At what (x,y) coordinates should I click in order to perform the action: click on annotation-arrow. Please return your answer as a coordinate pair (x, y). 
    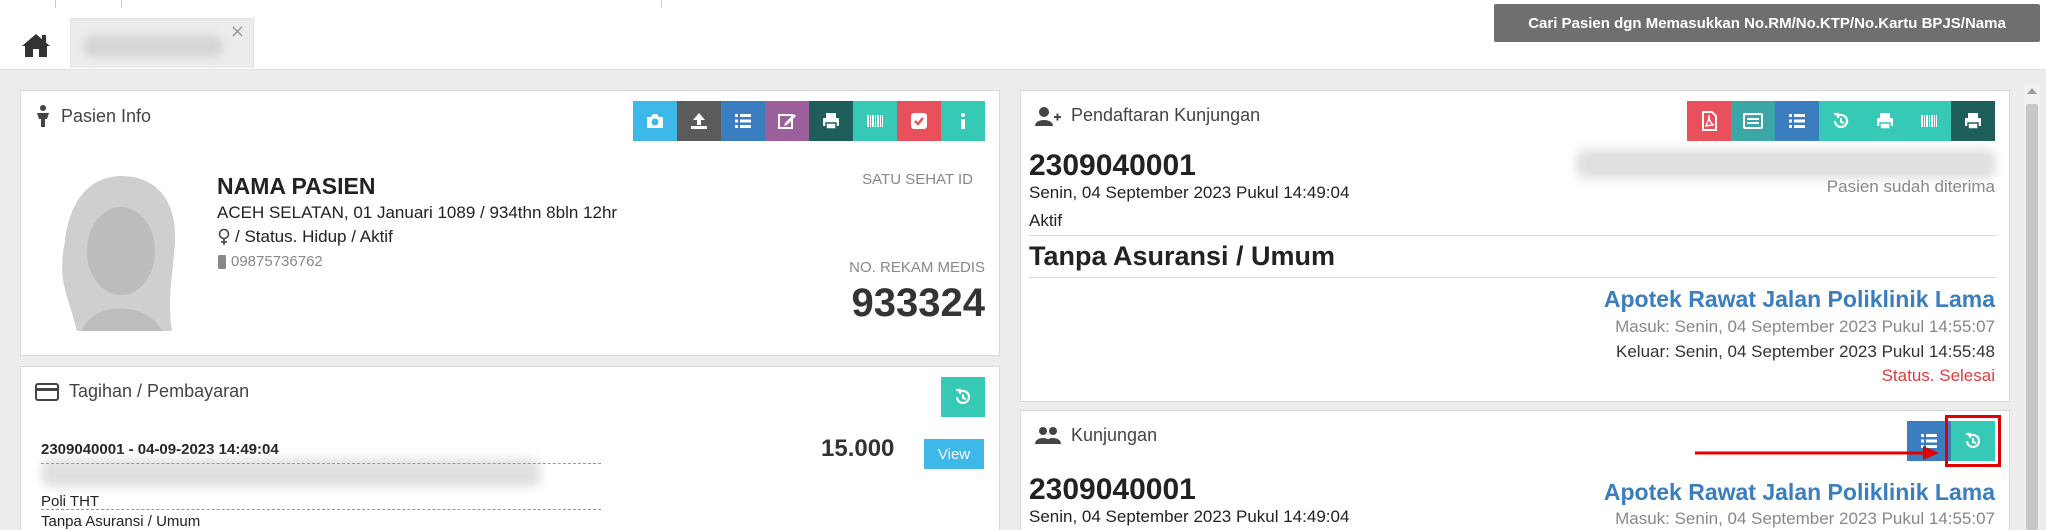
    Looking at the image, I should click on (1817, 453).